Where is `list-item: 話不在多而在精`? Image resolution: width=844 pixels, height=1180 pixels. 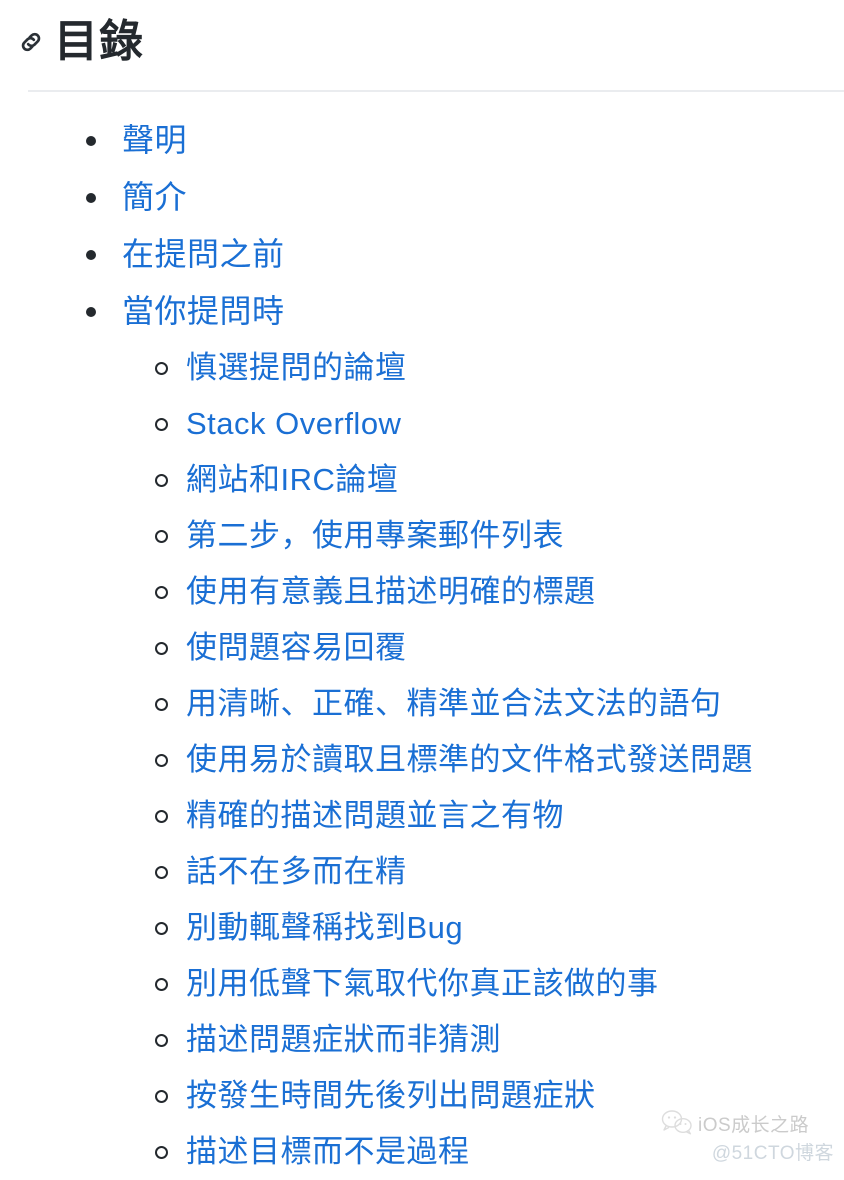
list-item: 話不在多而在精 is located at coordinates (422, 872).